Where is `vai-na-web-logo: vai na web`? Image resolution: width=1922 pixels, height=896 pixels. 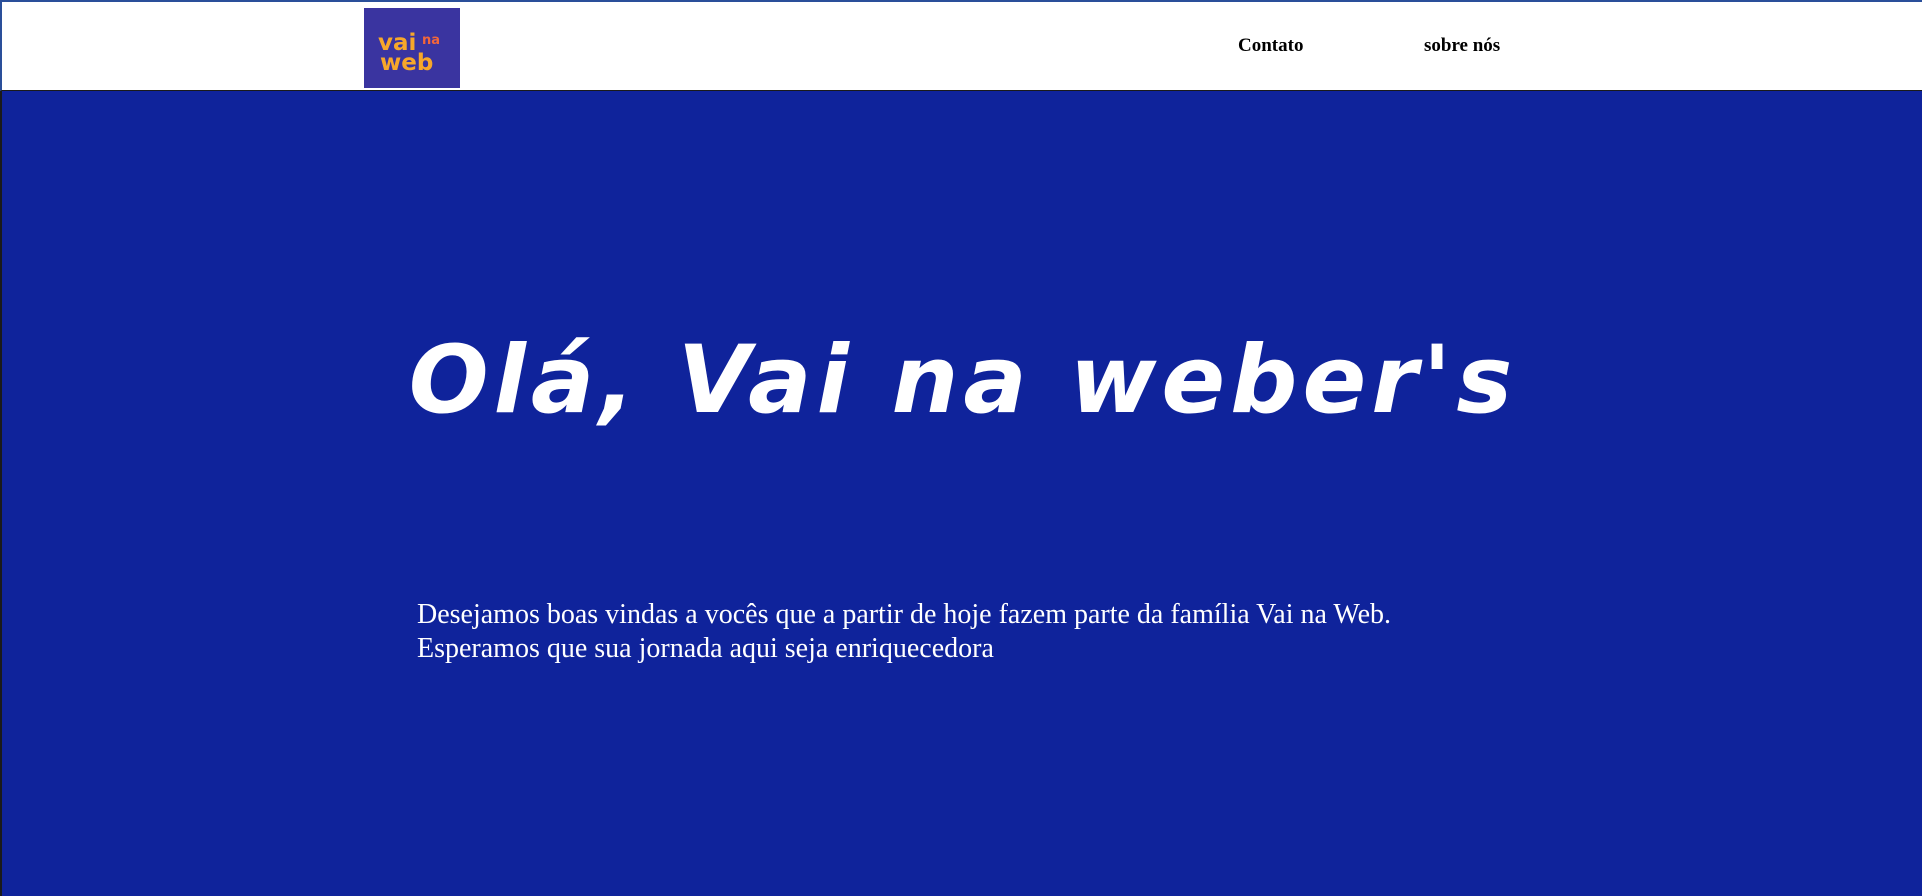 vai-na-web-logo: vai na web is located at coordinates (412, 48).